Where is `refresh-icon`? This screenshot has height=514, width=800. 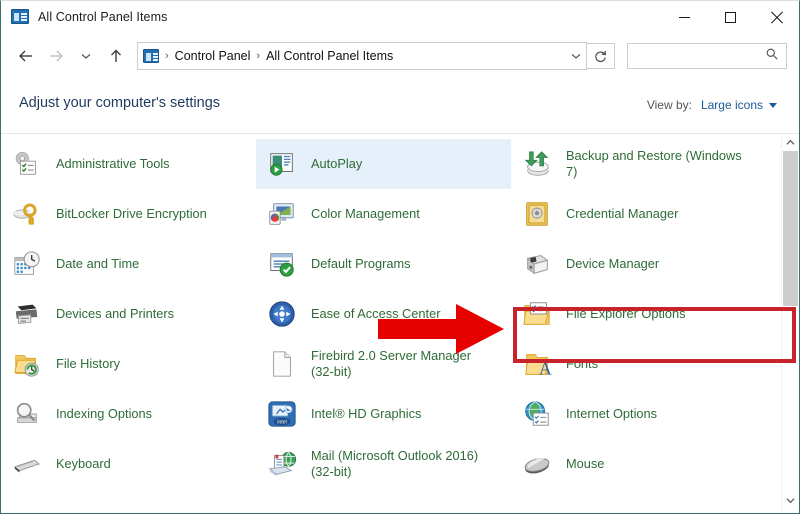 refresh-icon is located at coordinates (601, 56).